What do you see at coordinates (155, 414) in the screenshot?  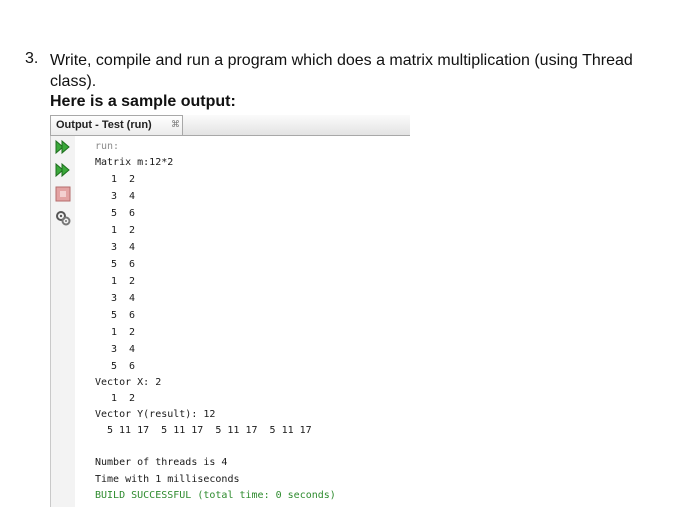 I see `console-line-vector-y-header: Vector Y(result): 12` at bounding box center [155, 414].